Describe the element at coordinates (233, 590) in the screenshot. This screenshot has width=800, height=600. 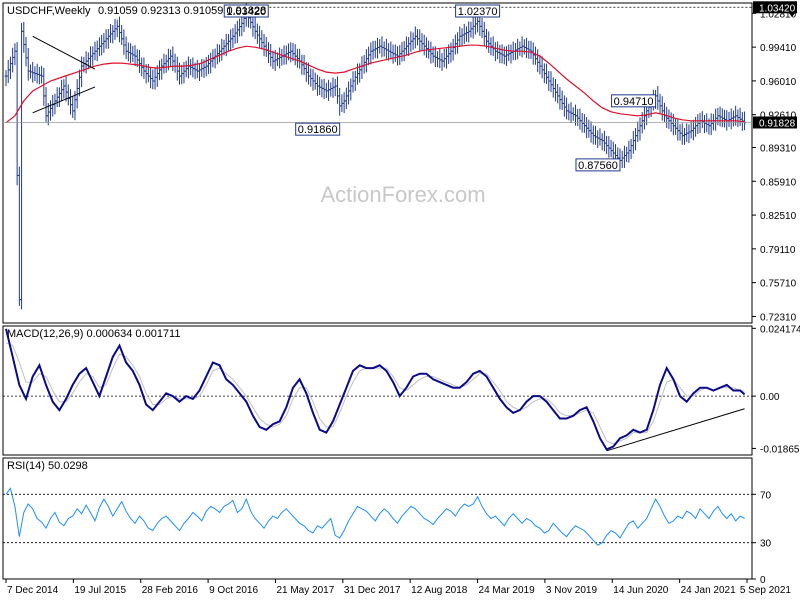
I see `x-tick-label: 9 Oct 2016` at that location.